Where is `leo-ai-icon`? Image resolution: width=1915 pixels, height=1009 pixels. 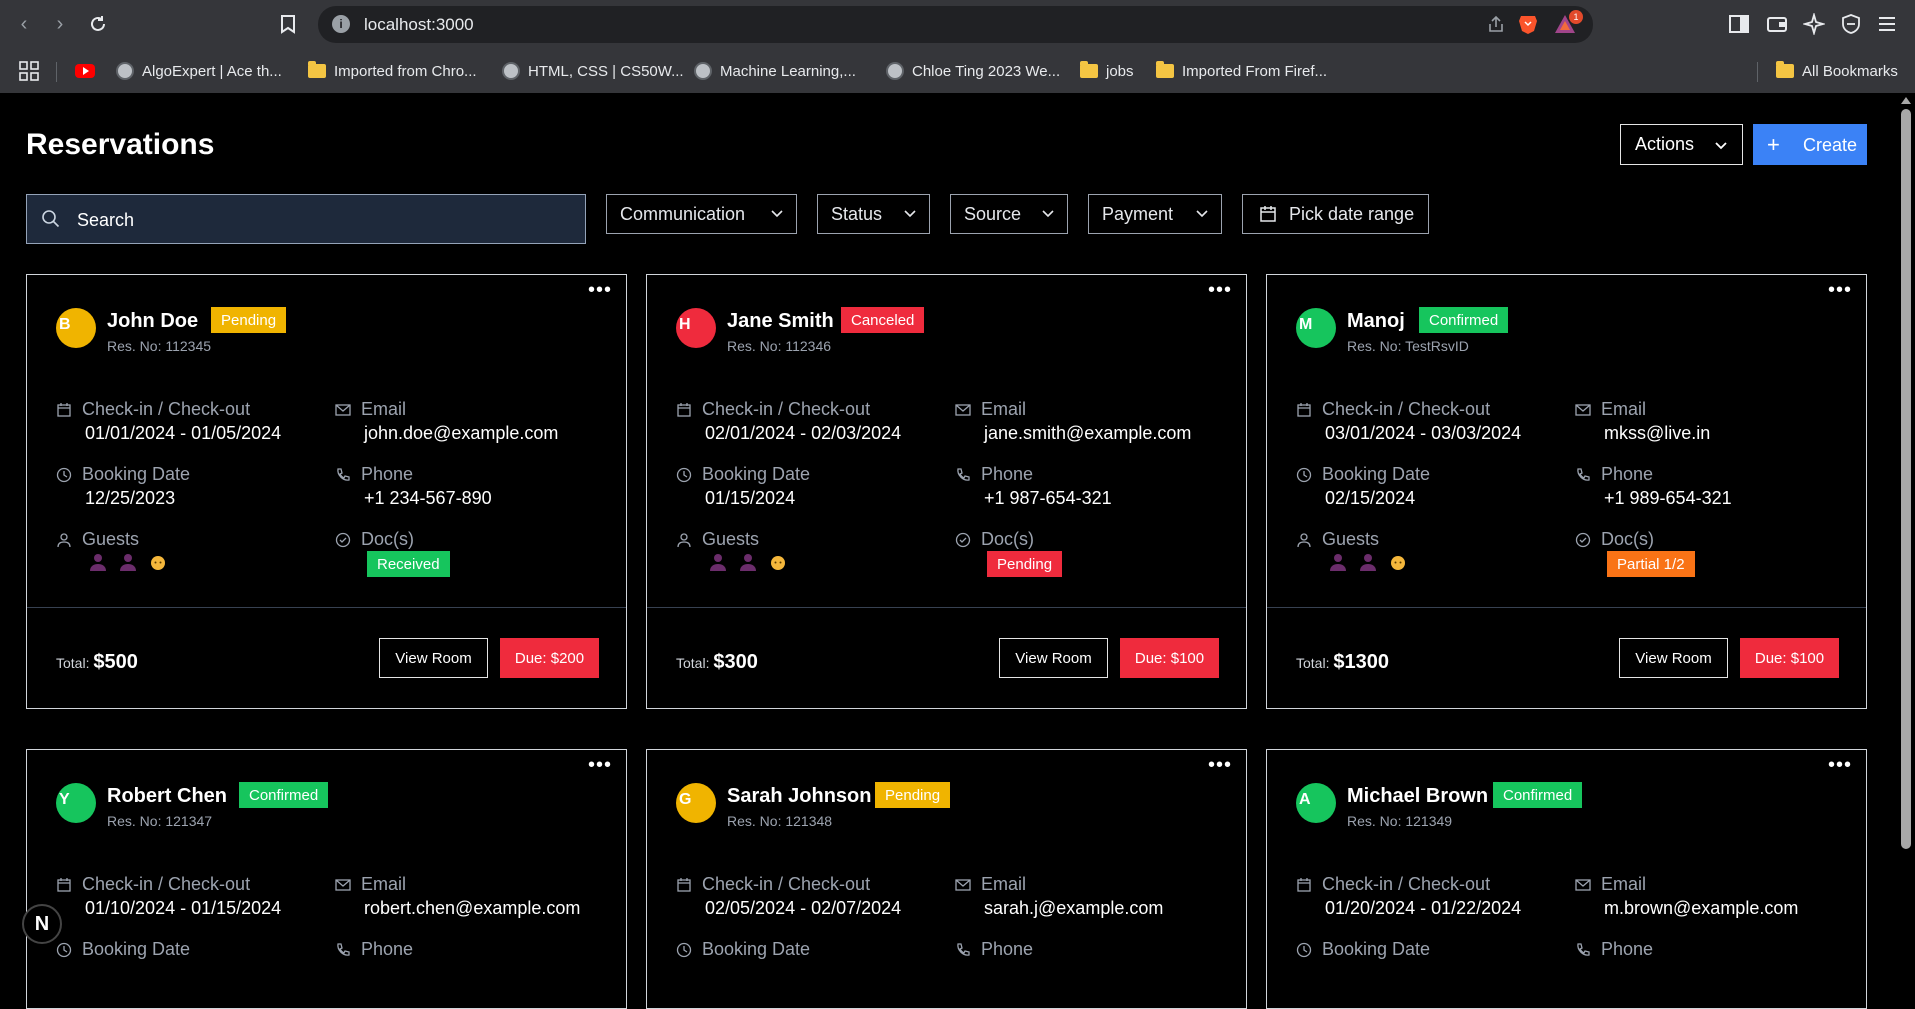 leo-ai-icon is located at coordinates (1814, 24).